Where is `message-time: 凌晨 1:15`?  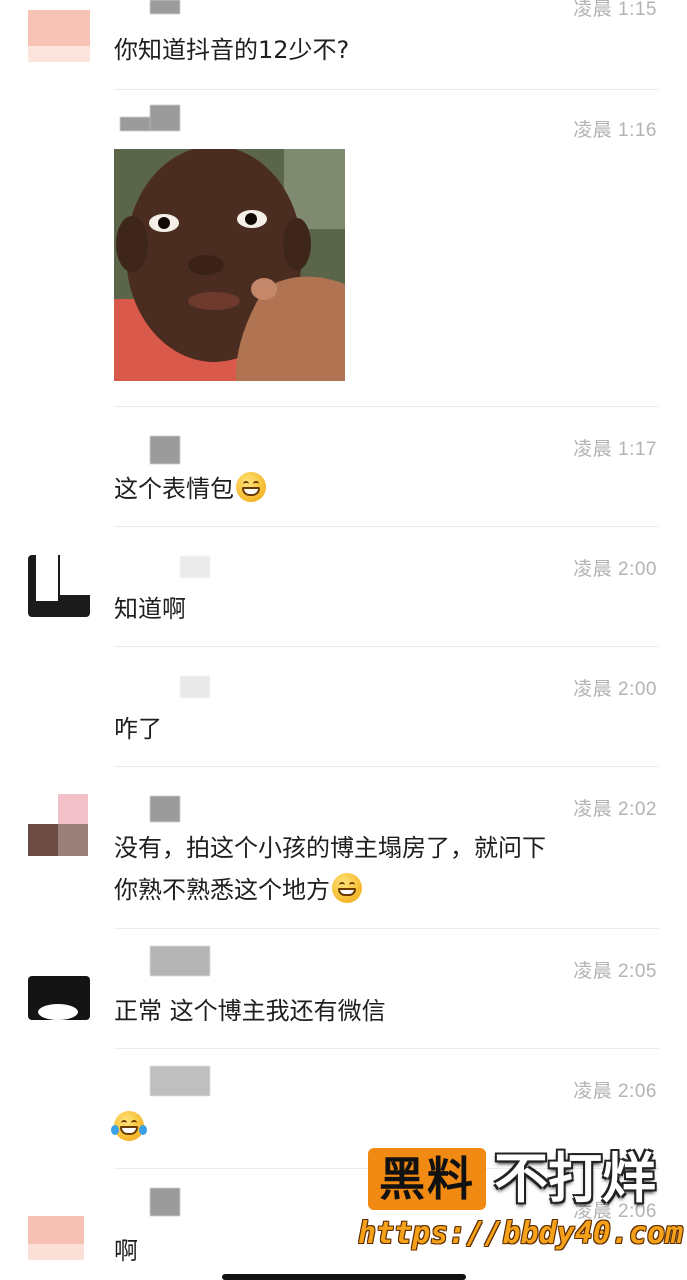
message-time: 凌晨 1:15 is located at coordinates (615, 10).